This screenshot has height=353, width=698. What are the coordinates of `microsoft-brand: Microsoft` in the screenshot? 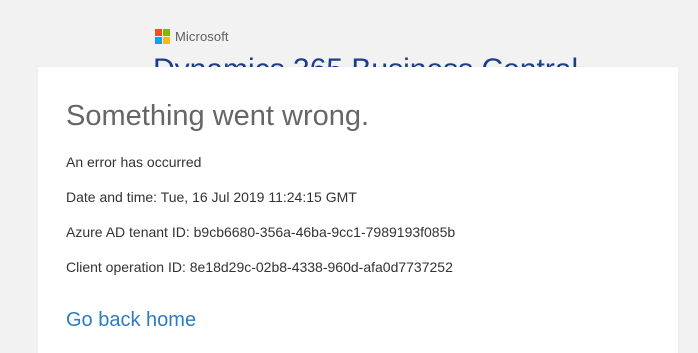 It's located at (192, 36).